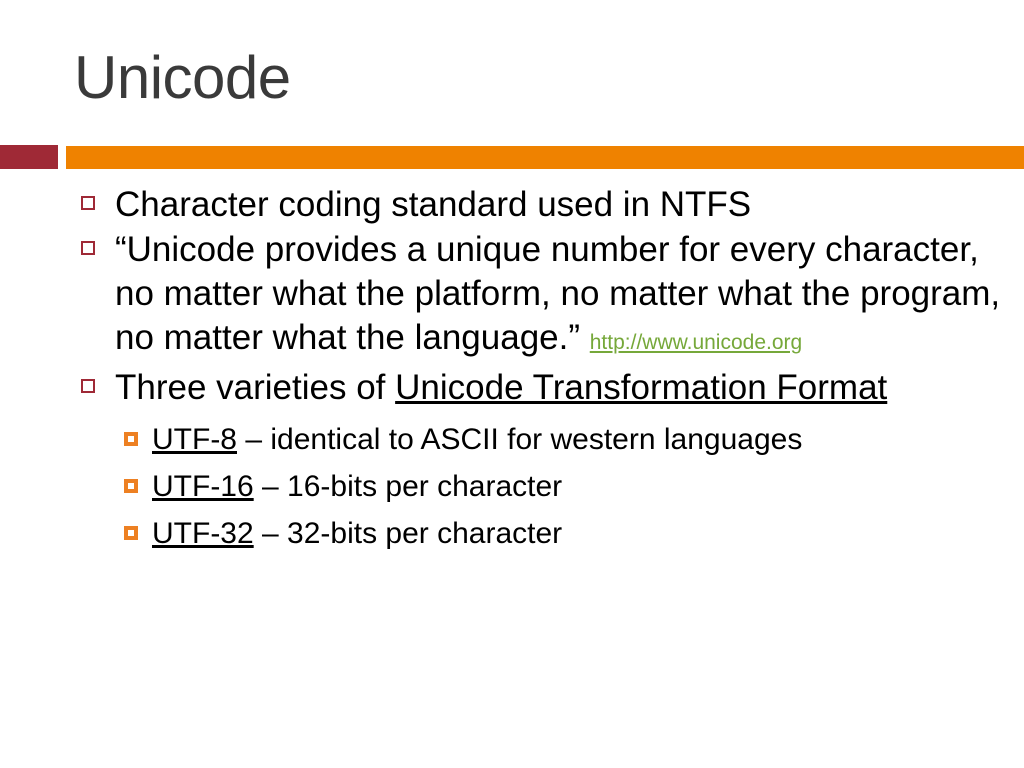  I want to click on sublist-item-term: UTF-16, so click(203, 486).